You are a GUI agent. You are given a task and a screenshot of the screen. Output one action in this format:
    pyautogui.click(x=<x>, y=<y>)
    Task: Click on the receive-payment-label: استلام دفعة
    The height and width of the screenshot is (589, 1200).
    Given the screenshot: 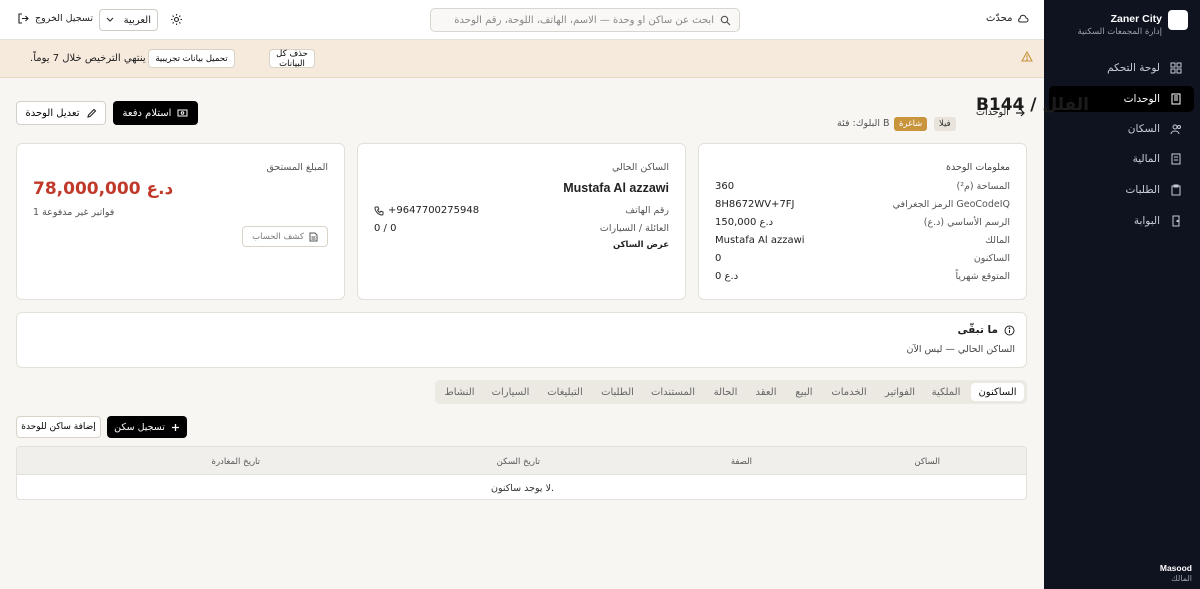 What is the action you would take?
    pyautogui.click(x=147, y=113)
    